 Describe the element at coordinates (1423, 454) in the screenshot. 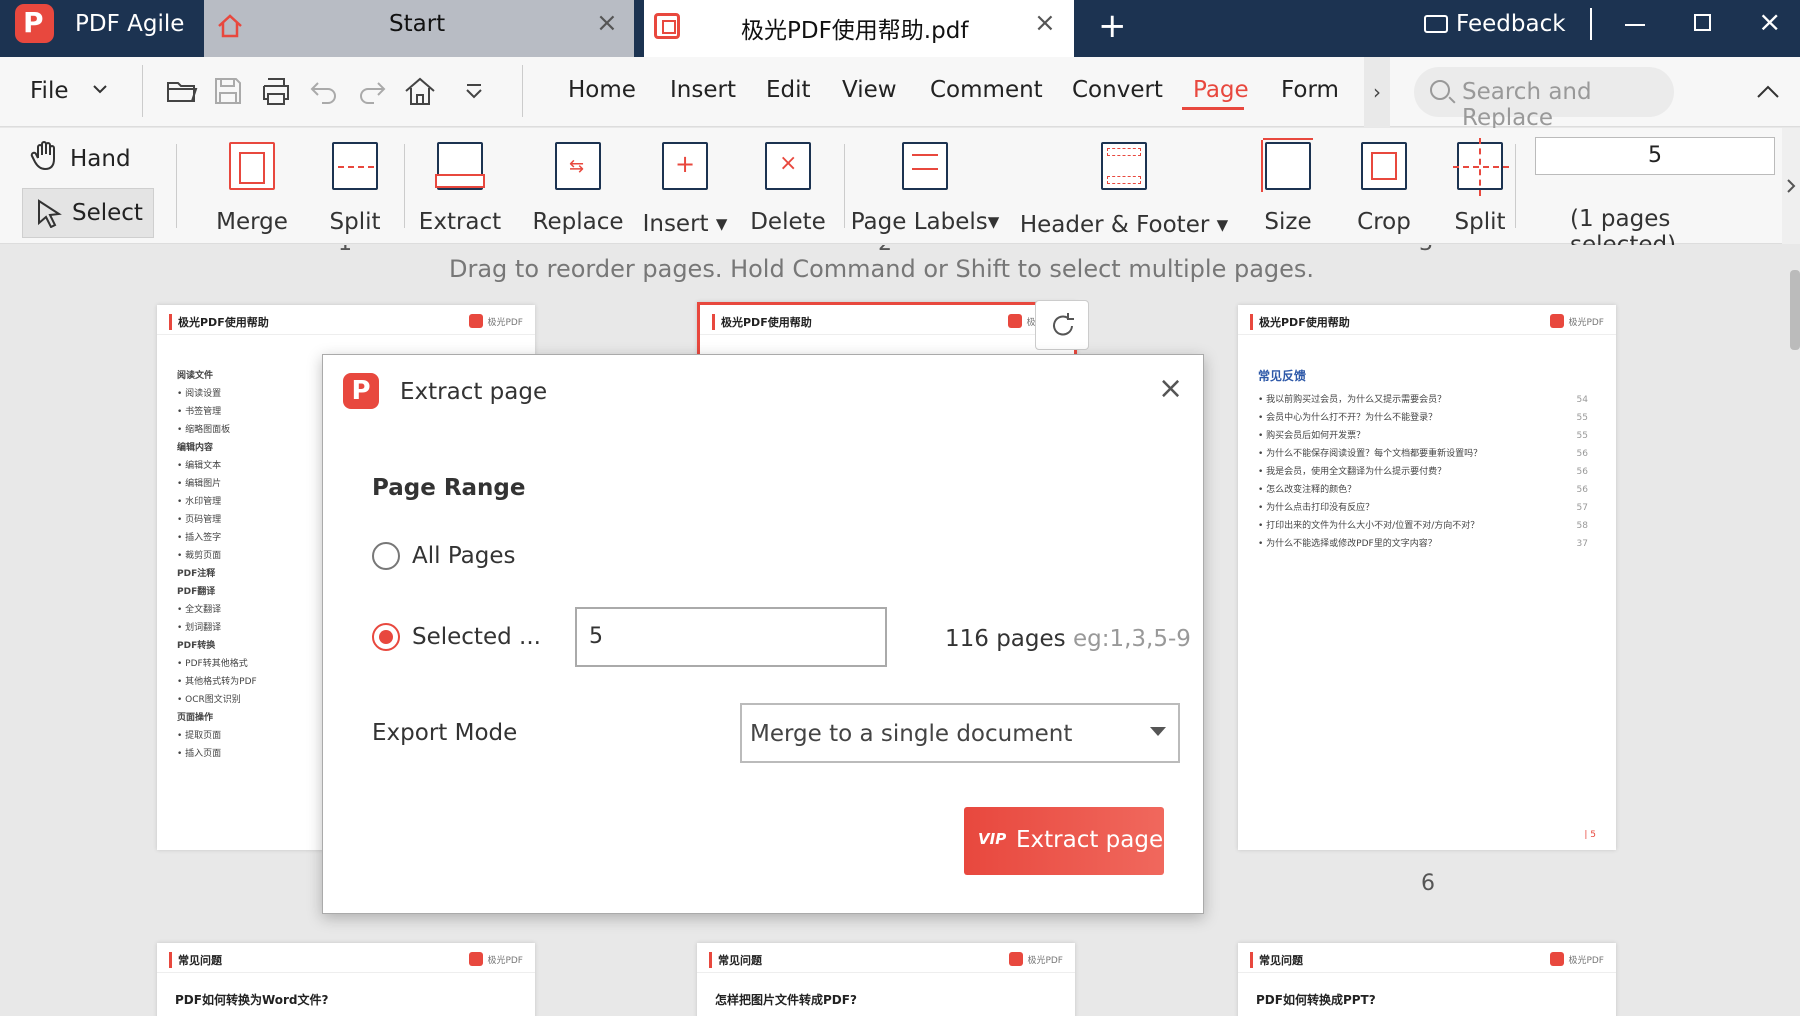

I see `faq-item: 为什么不能保存阅读设置？每个文档都要重新设置吗？56` at that location.